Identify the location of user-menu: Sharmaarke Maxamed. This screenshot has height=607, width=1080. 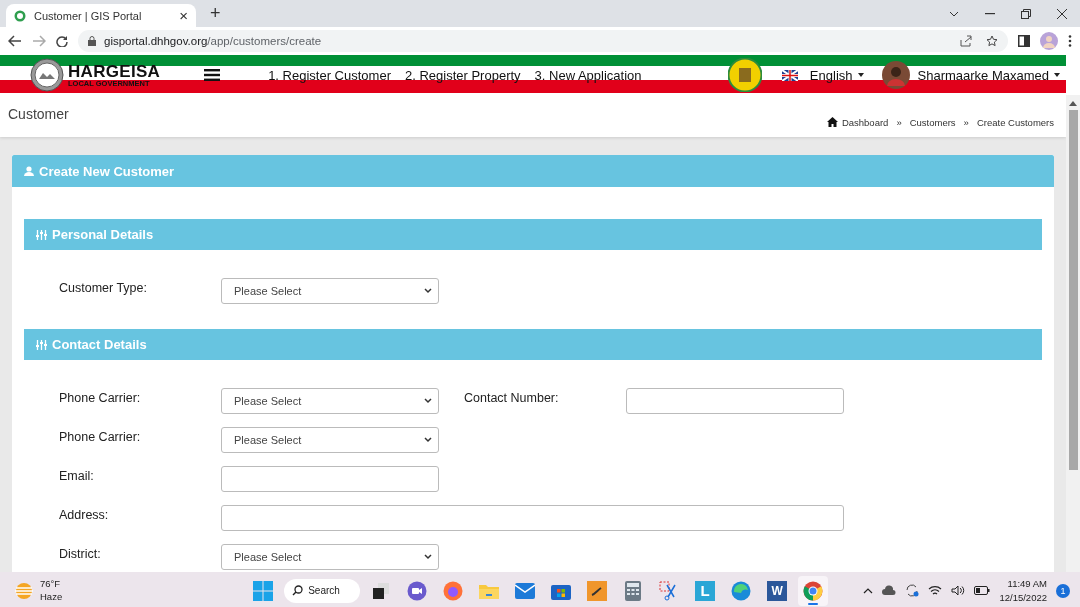
(988, 75).